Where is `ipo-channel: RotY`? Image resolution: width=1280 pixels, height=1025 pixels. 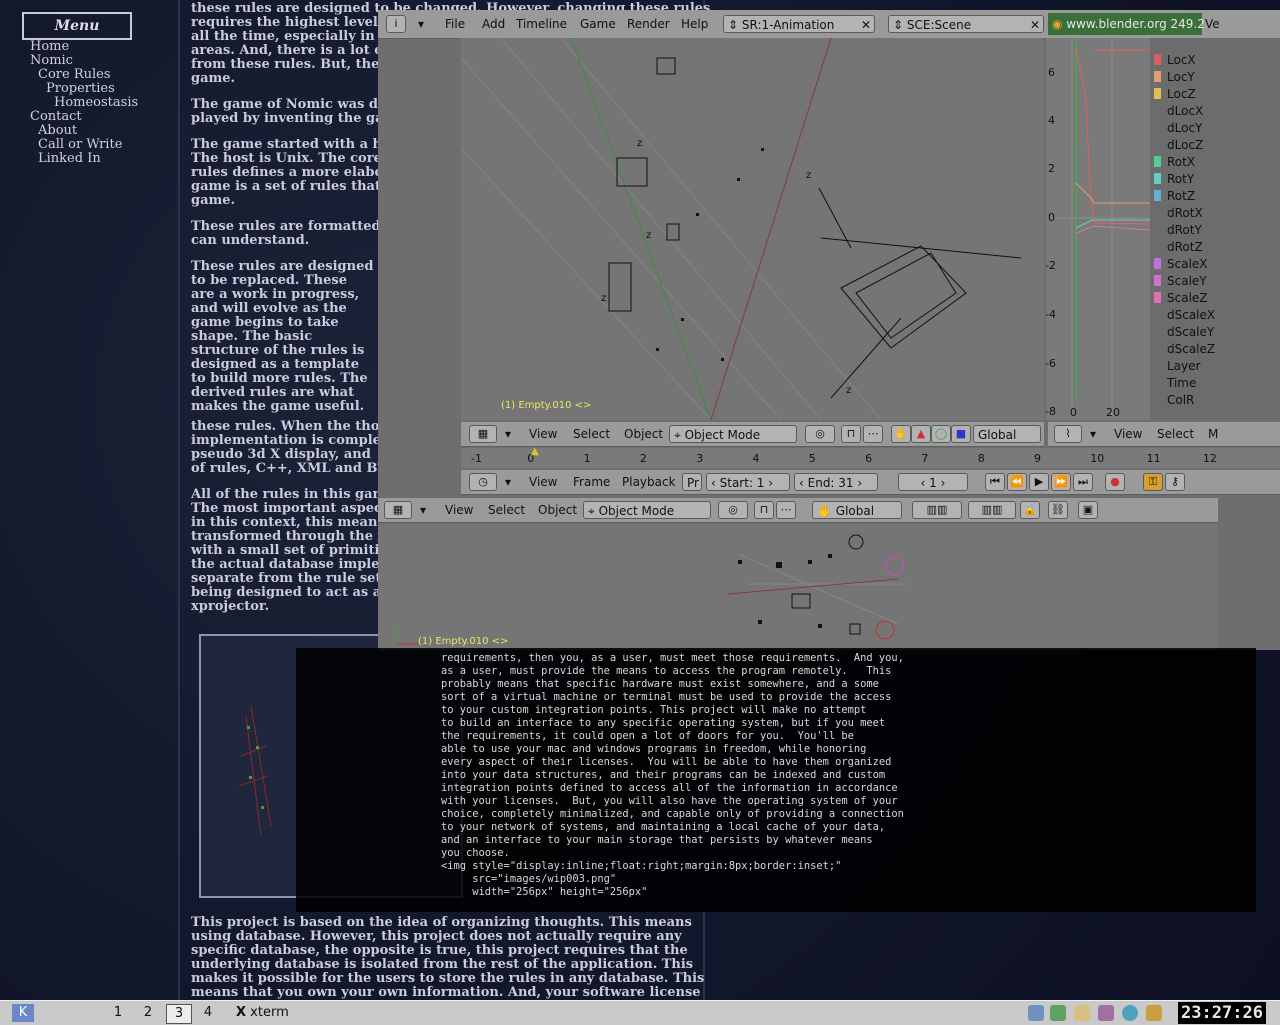
ipo-channel: RotY is located at coordinates (1174, 179).